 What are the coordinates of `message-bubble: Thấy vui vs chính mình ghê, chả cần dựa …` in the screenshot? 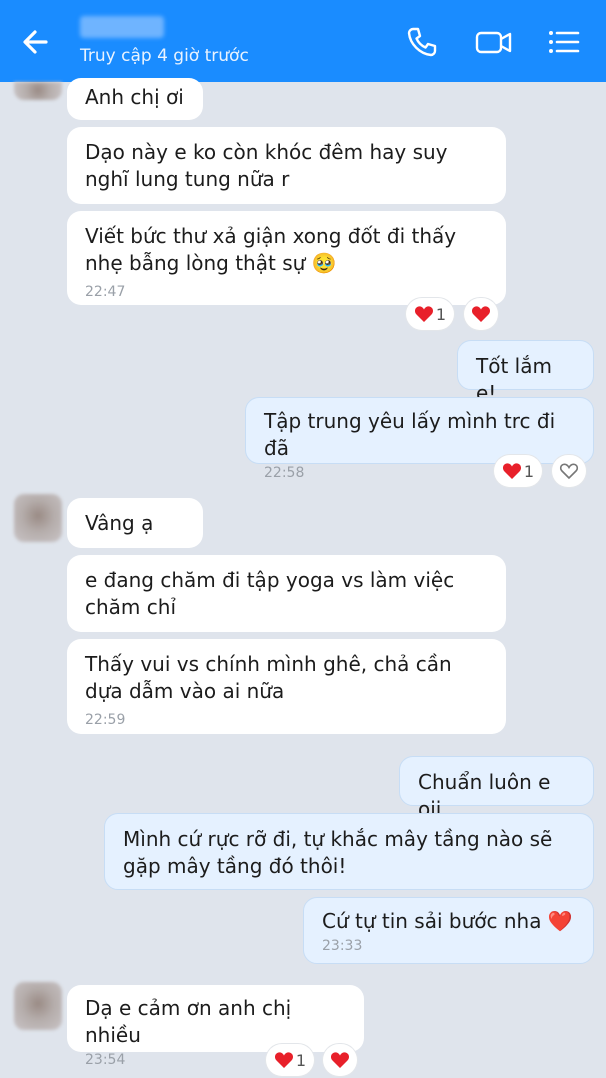 It's located at (286, 686).